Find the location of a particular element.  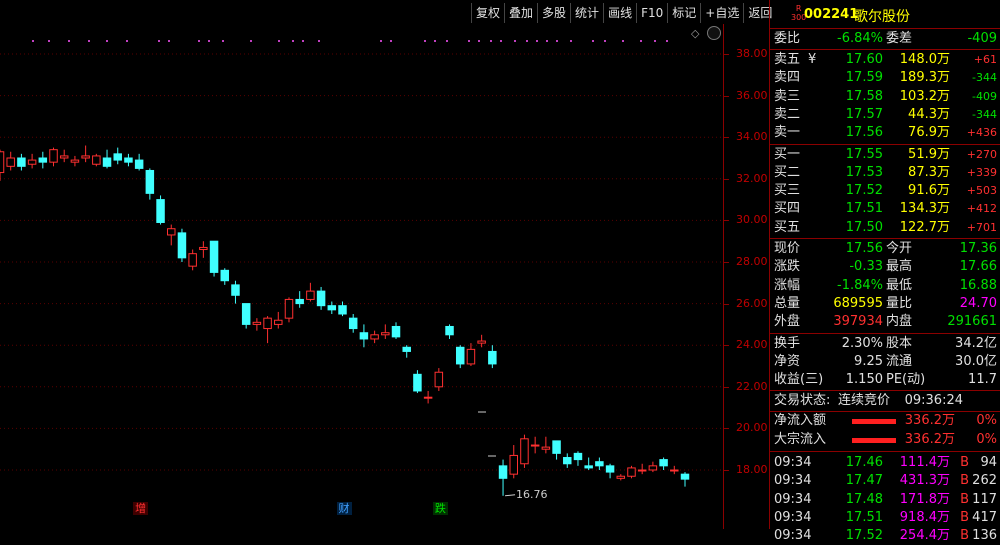

scroll-circle-icon is located at coordinates (714, 33).